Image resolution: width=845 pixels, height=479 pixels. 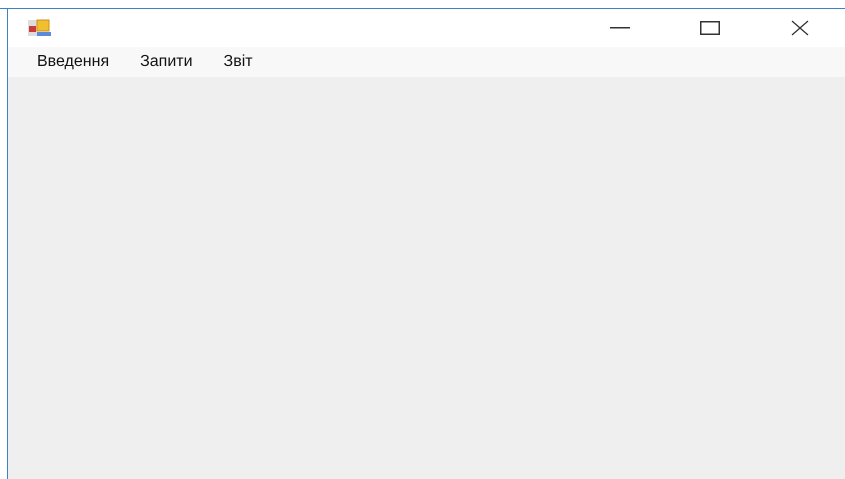 What do you see at coordinates (73, 62) in the screenshot?
I see `menu-item: Введення` at bounding box center [73, 62].